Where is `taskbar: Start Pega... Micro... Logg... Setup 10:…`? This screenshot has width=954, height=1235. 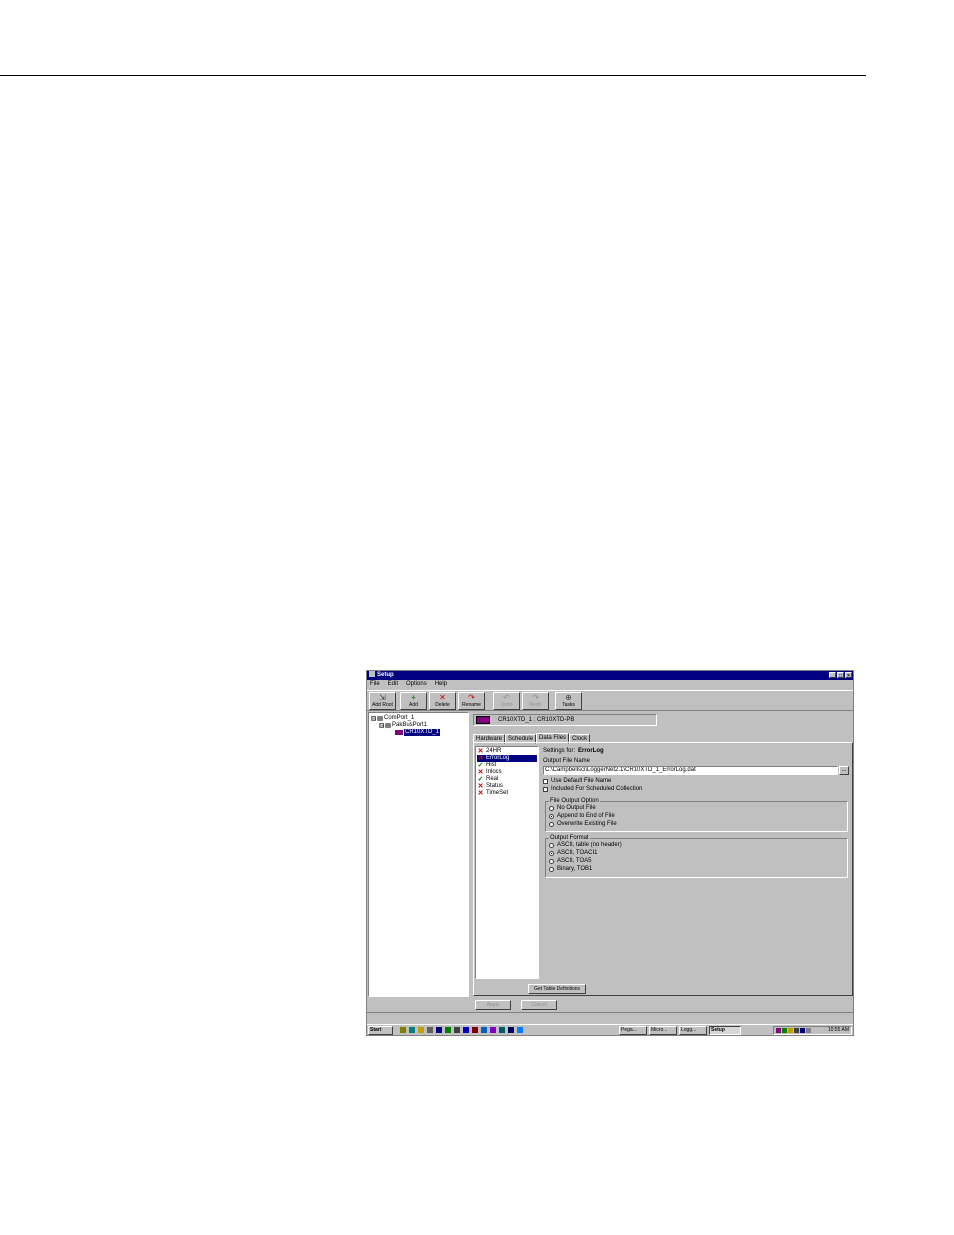 taskbar: Start Pega... Micro... Logg... Setup 10:… is located at coordinates (610, 1029).